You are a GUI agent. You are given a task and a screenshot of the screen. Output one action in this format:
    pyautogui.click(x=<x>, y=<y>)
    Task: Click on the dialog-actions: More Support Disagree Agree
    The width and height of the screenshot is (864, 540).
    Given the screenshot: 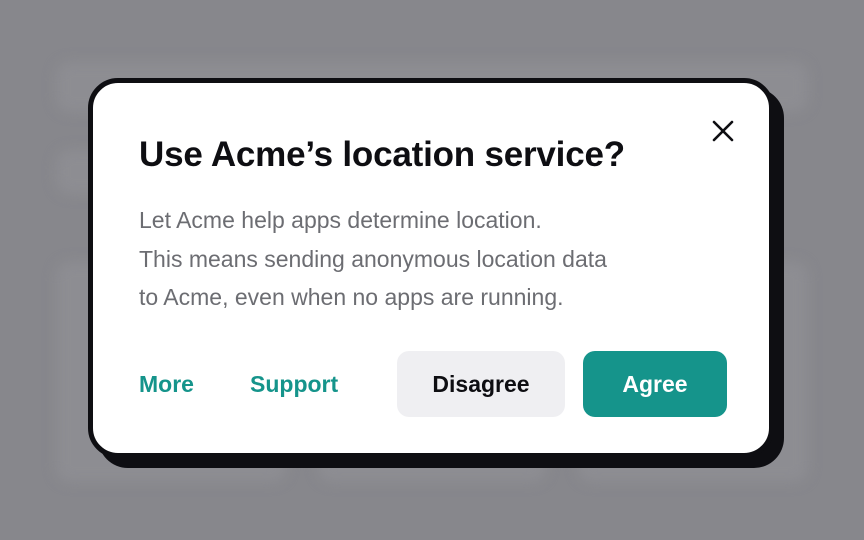 What is the action you would take?
    pyautogui.click(x=433, y=384)
    